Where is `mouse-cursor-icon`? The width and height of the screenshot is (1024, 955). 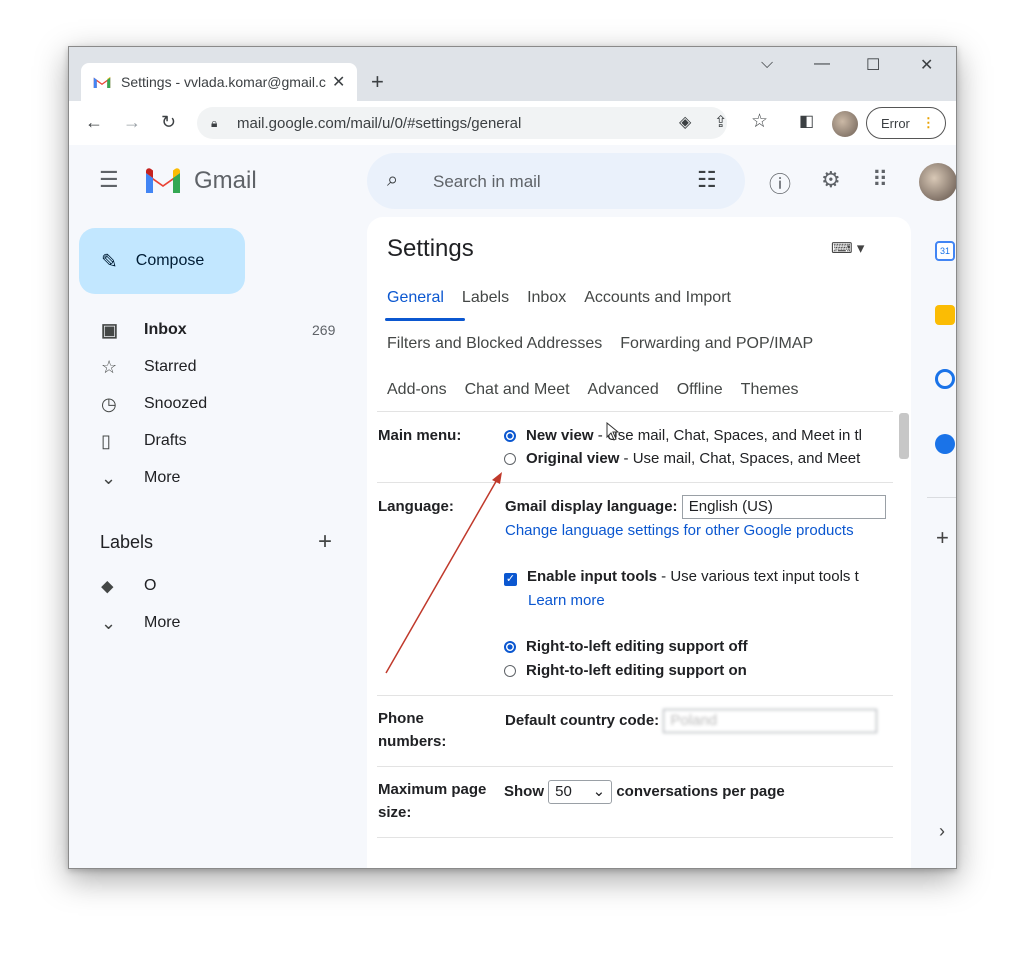
mouse-cursor-icon is located at coordinates (613, 431).